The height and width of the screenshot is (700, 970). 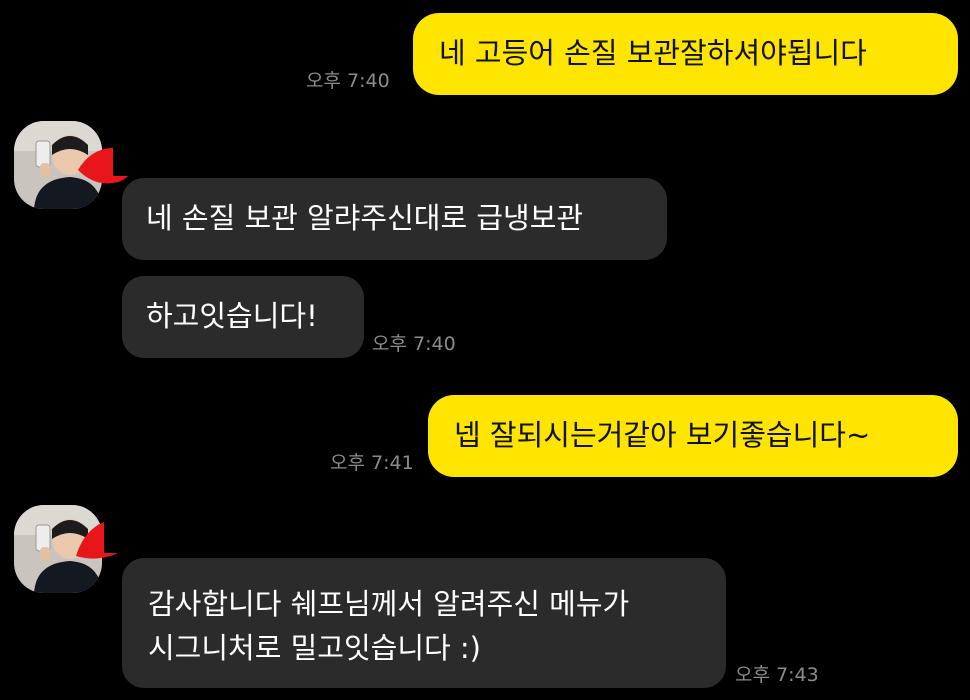 I want to click on message-bubble-sent: 네 고등어 손질 보관잘하셔야됩니다, so click(x=685, y=54).